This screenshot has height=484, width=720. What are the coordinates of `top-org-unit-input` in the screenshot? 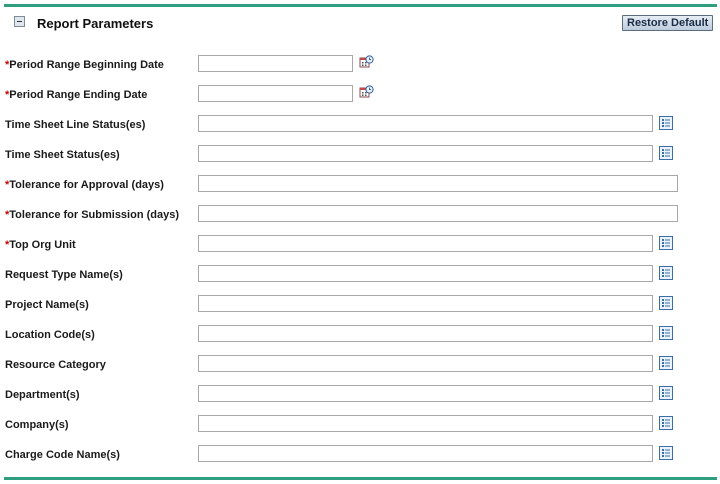 It's located at (425, 243).